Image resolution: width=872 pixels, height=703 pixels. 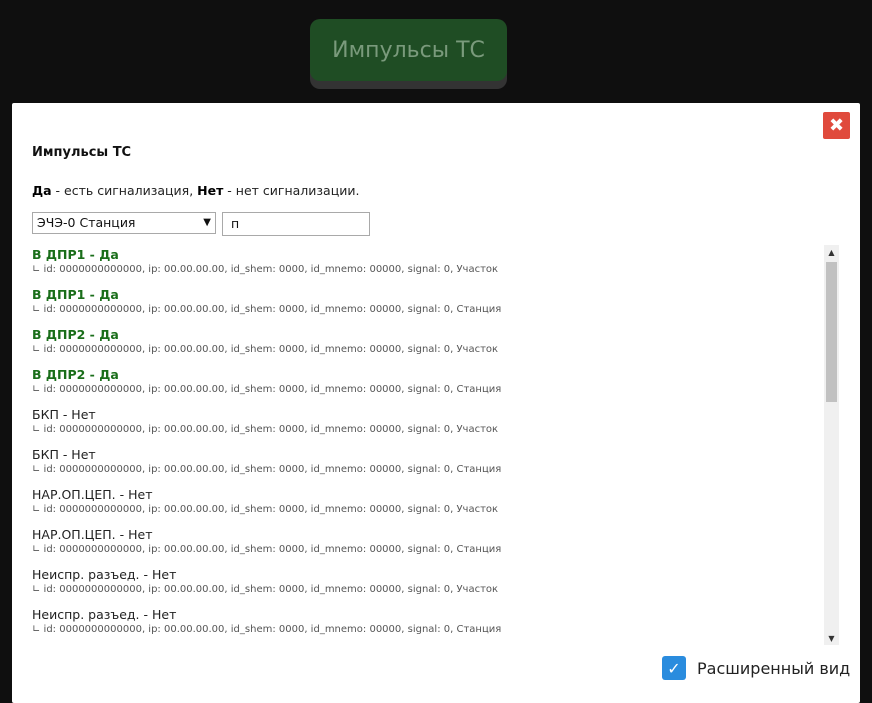 What do you see at coordinates (774, 668) in the screenshot?
I see `extended-view-label: Расширенный вид` at bounding box center [774, 668].